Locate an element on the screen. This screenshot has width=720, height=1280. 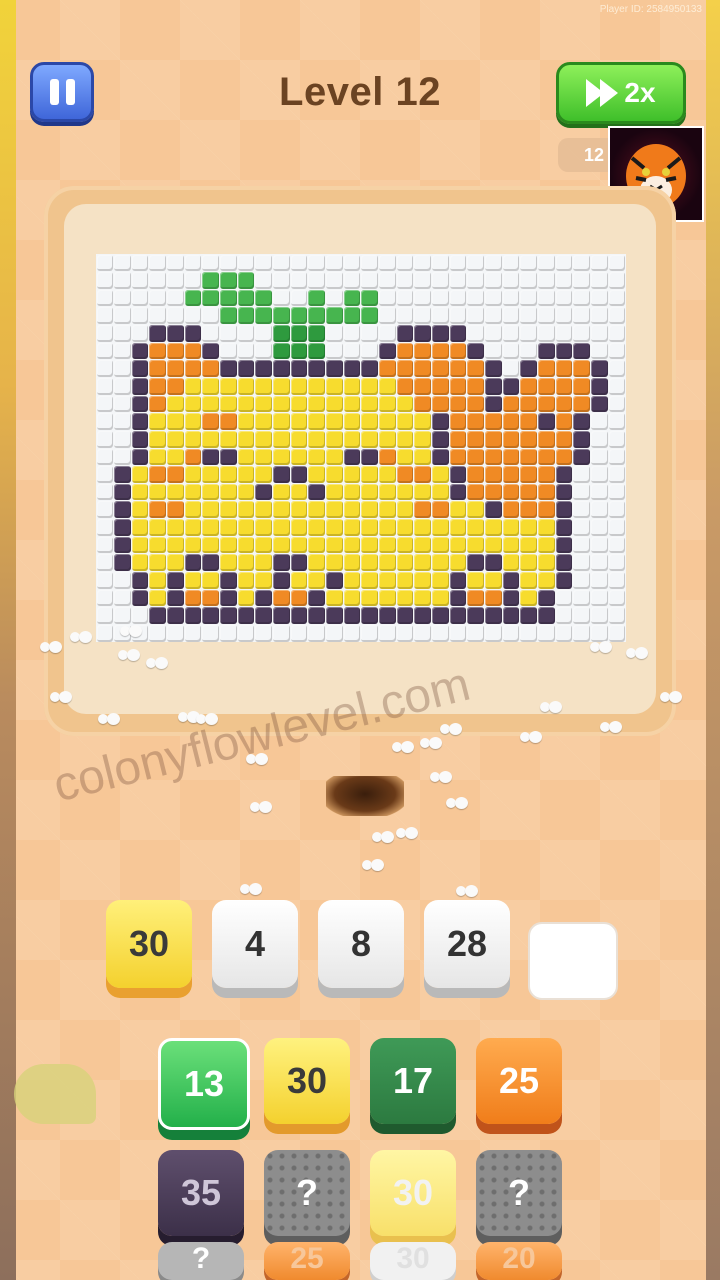
queue-tile: 13 is located at coordinates (204, 1084).